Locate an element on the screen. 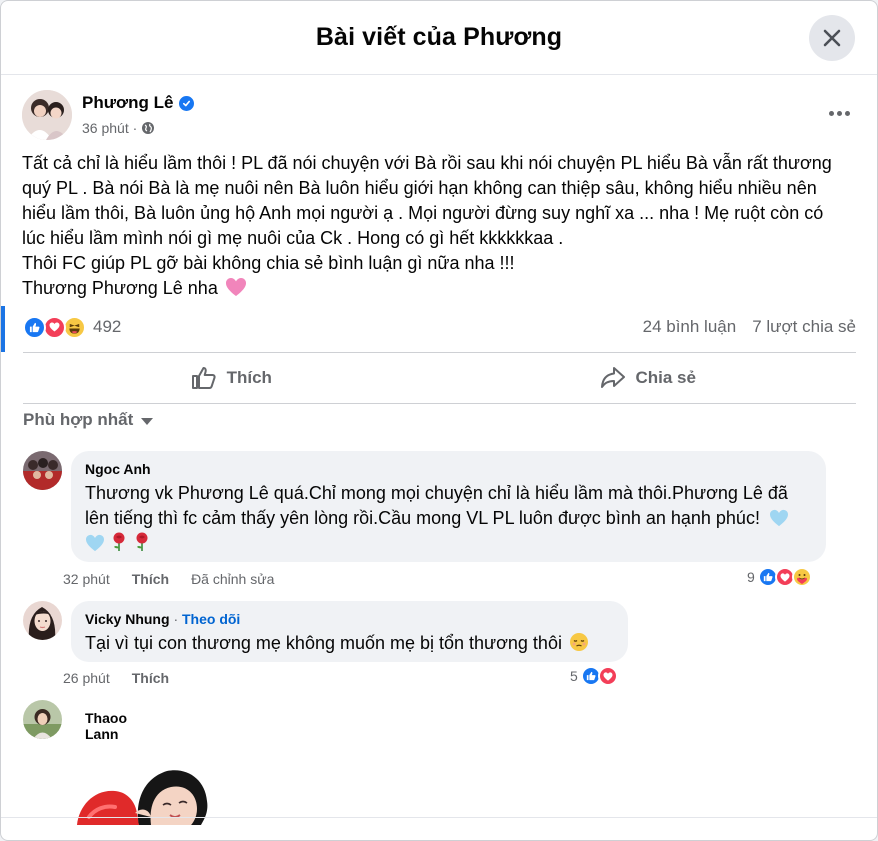 This screenshot has height=841, width=878. pink-heart-emoji-icon is located at coordinates (235, 287).